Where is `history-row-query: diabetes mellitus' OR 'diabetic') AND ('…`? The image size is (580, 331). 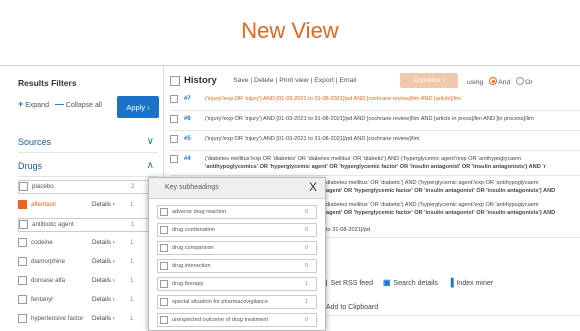
history-row-query: diabetes mellitus' OR 'diabetic') AND ('… is located at coordinates (432, 183).